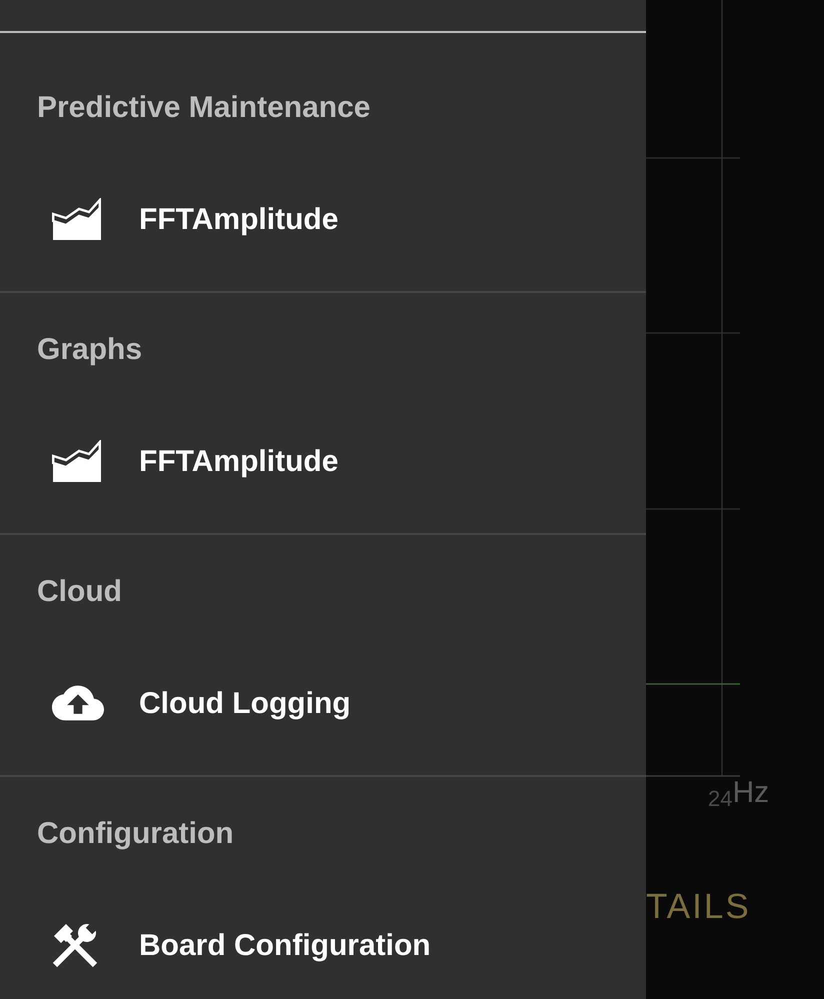 This screenshot has height=999, width=824. Describe the element at coordinates (90, 350) in the screenshot. I see `section-header: Graphs` at that location.